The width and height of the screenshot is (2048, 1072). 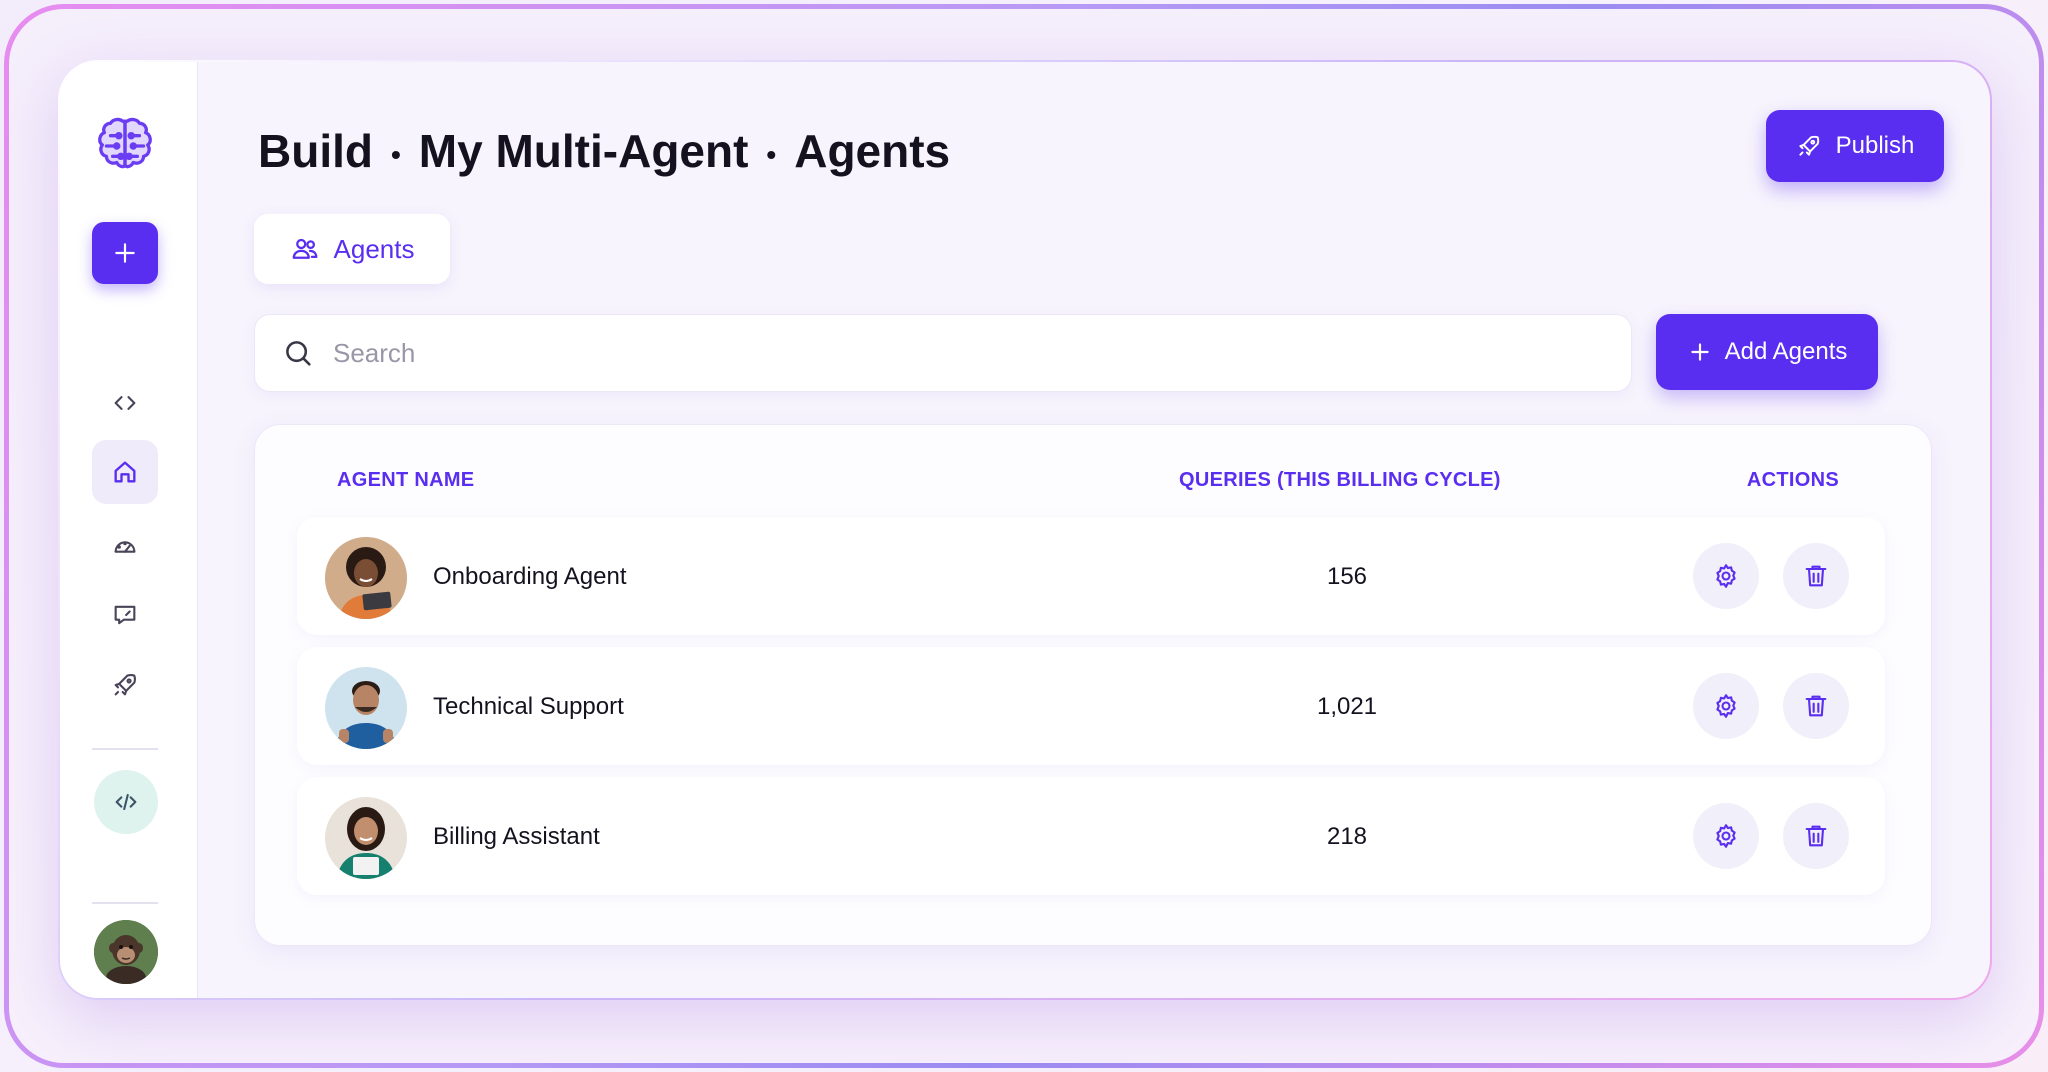 I want to click on table-row: Technical Support 1,021, so click(x=1091, y=706).